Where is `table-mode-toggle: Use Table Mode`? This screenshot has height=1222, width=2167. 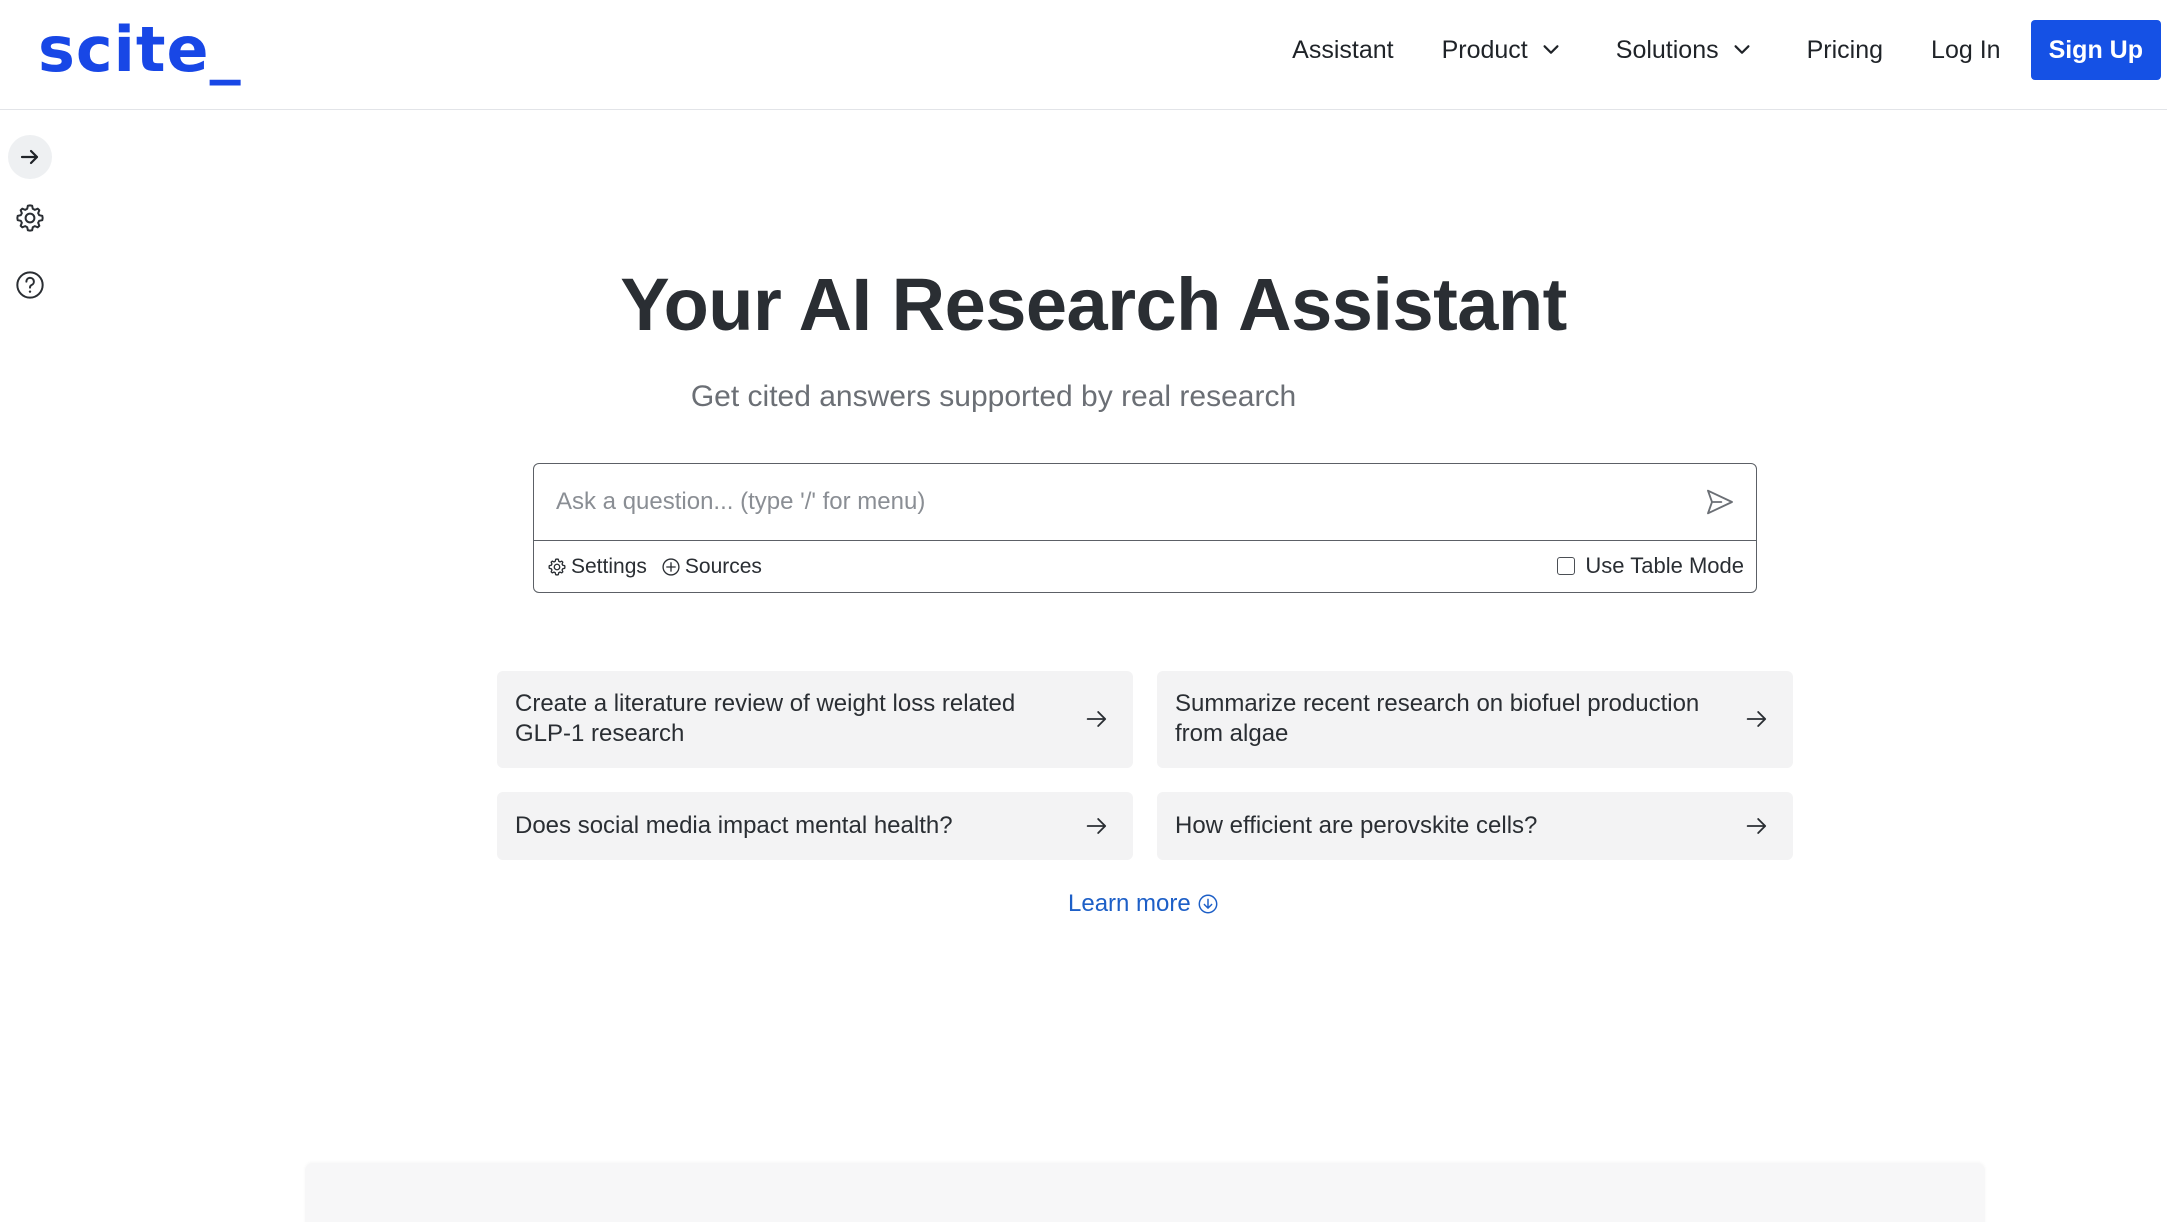 table-mode-toggle: Use Table Mode is located at coordinates (1650, 566).